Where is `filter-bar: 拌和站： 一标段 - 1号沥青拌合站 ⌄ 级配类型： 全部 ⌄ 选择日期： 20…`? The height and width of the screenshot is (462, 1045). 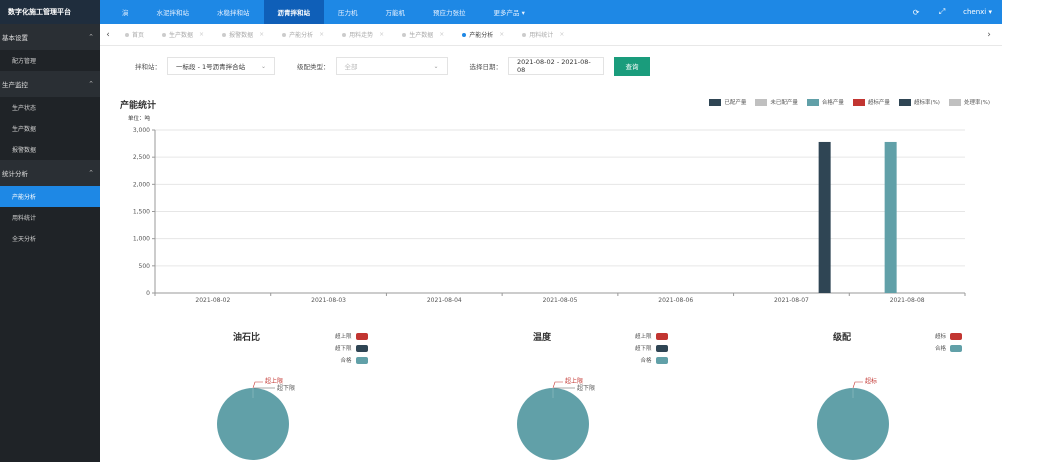 filter-bar: 拌和站： 一标段 - 1号沥青拌合站 ⌄ 级配类型： 全部 ⌄ 选择日期： 20… is located at coordinates (551, 66).